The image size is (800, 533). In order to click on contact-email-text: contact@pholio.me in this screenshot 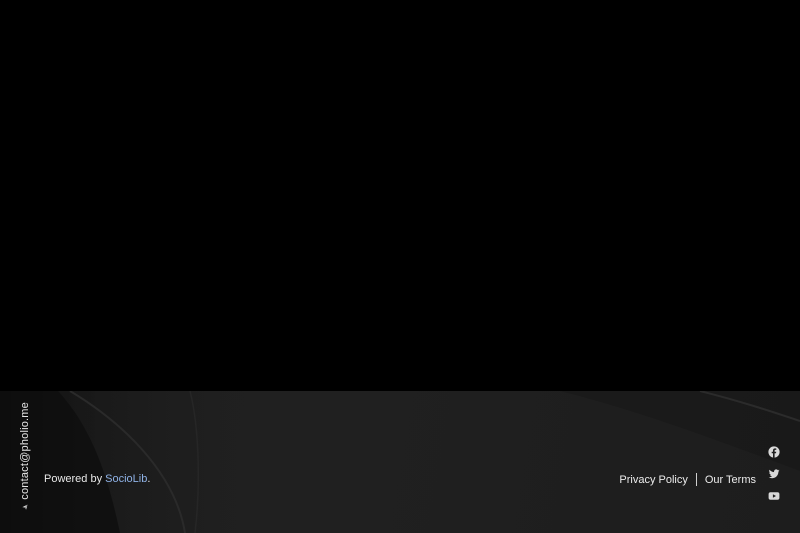, I will do `click(25, 451)`.